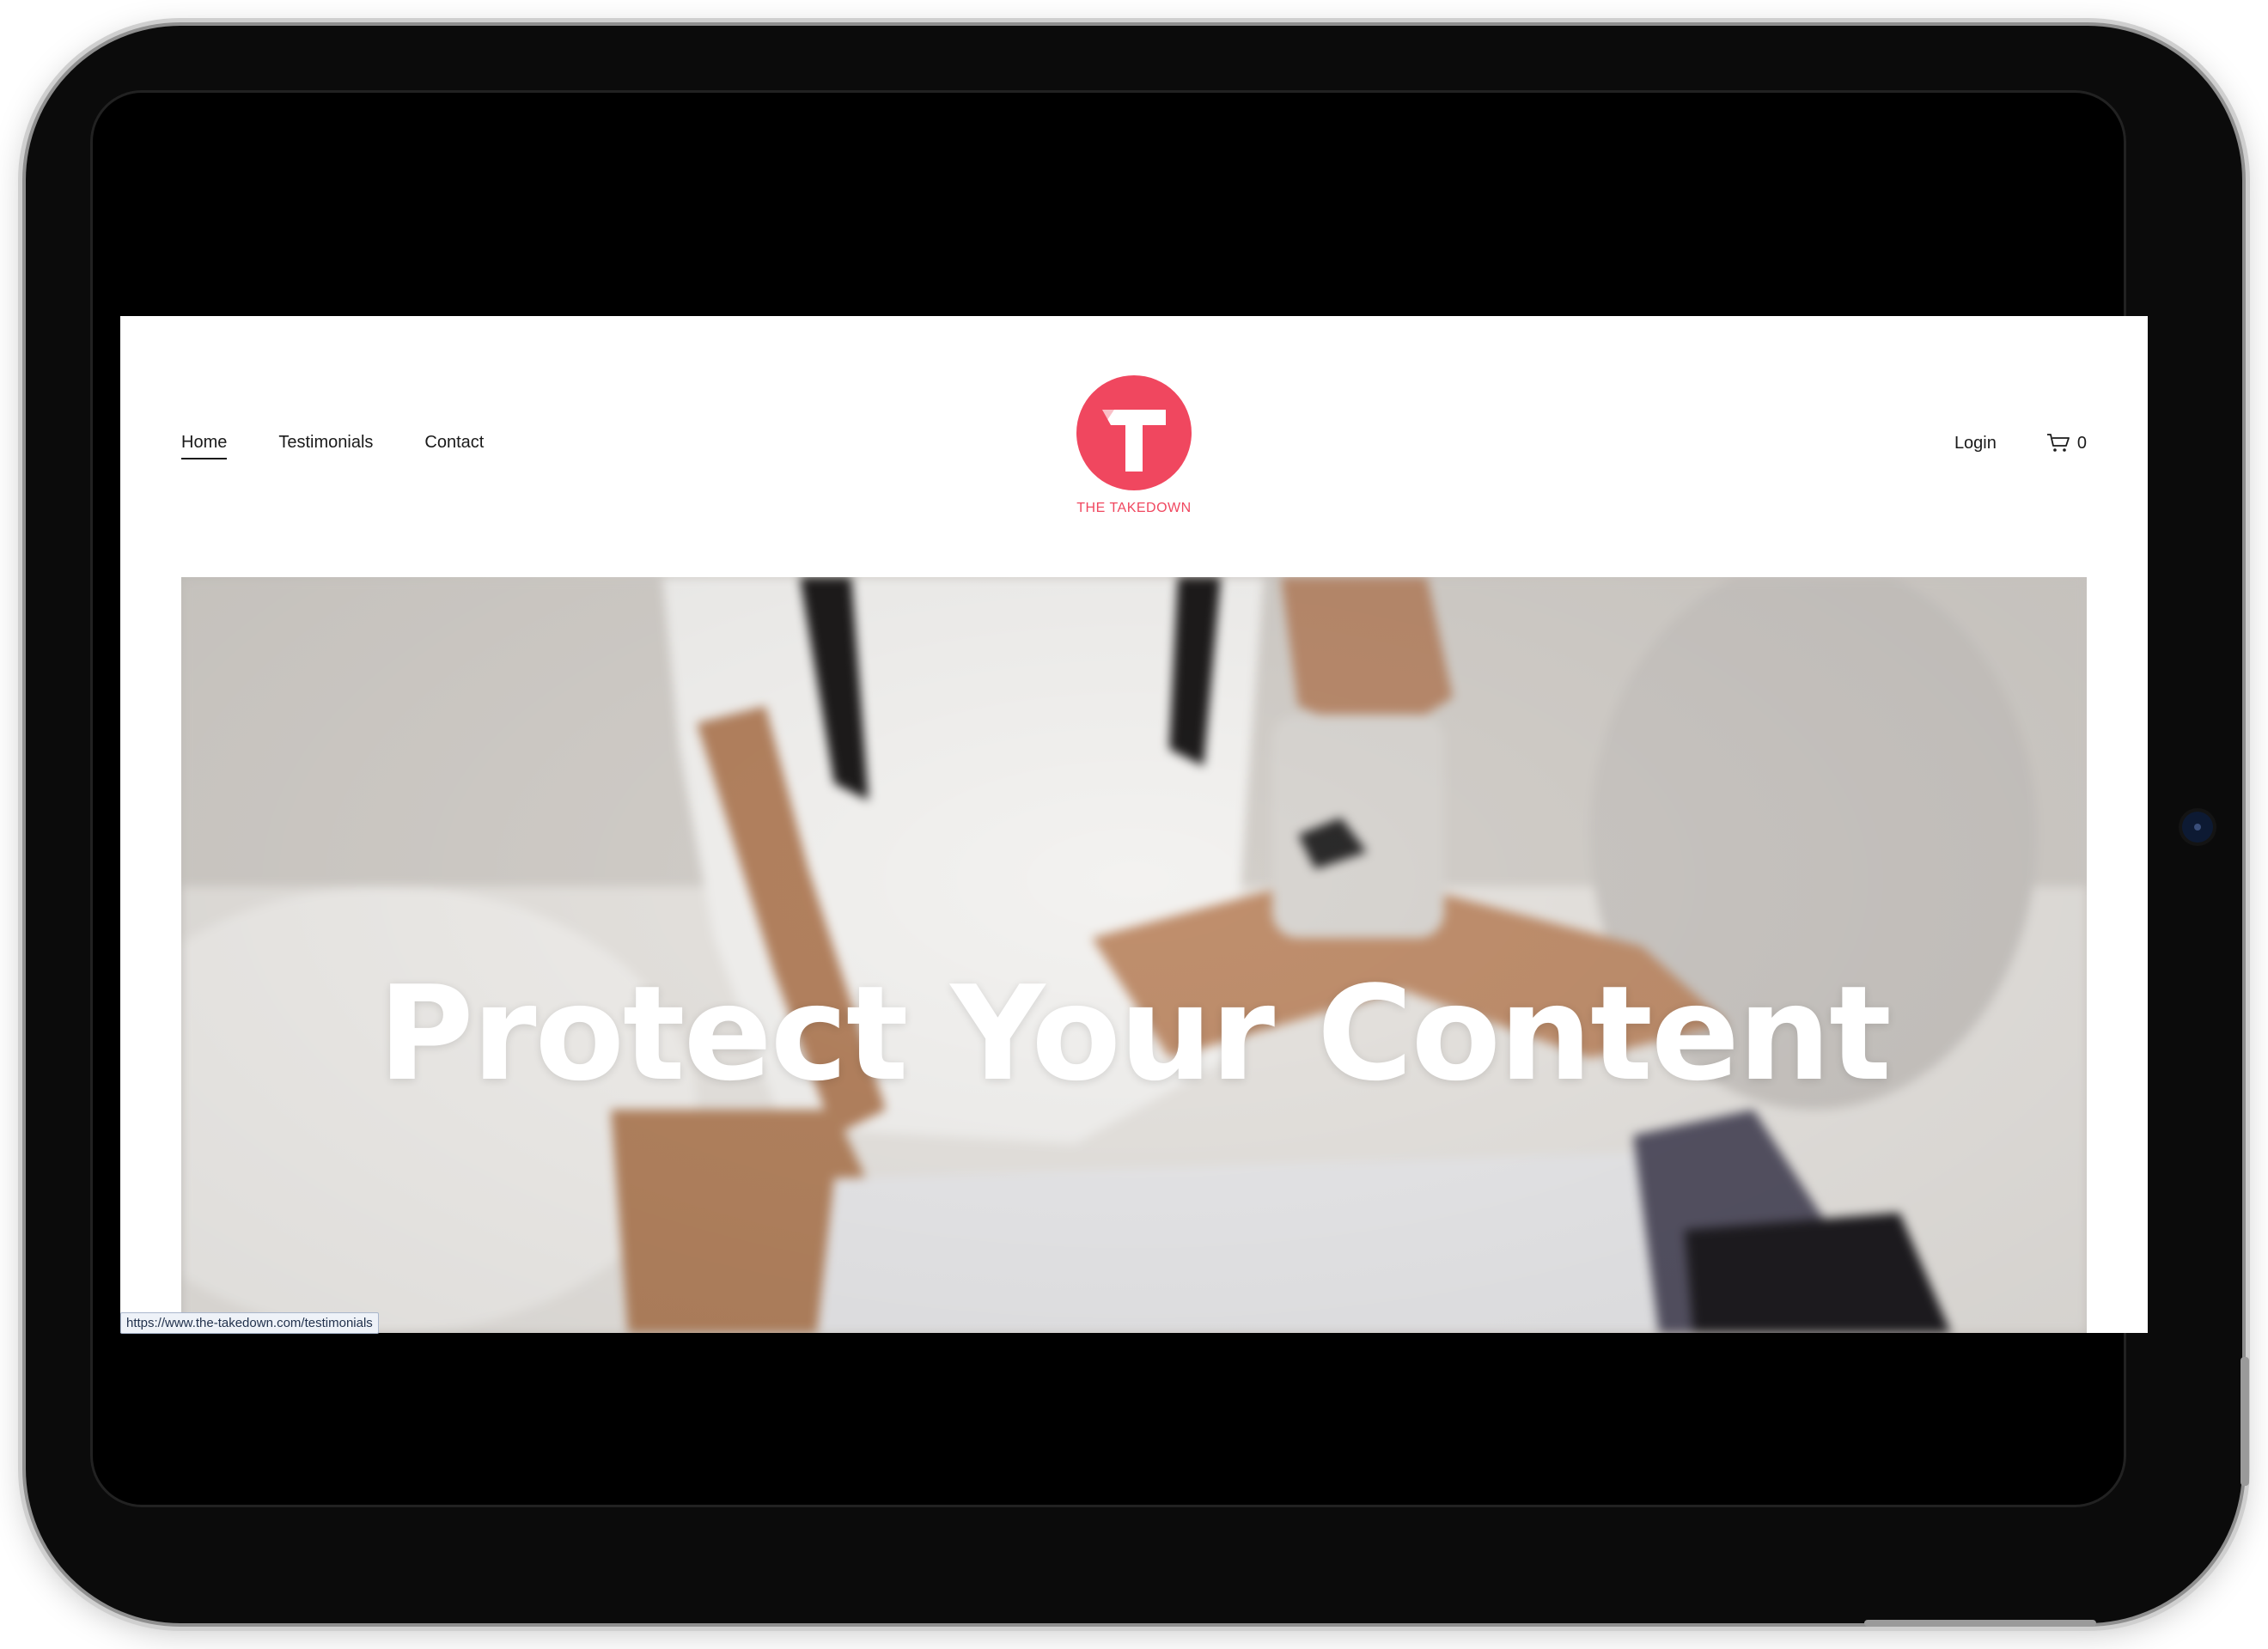 The image size is (2268, 1649). I want to click on nav-item-home: Home, so click(204, 446).